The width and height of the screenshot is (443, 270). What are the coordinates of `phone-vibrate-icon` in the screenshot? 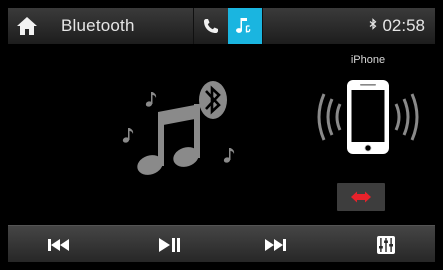 It's located at (368, 117).